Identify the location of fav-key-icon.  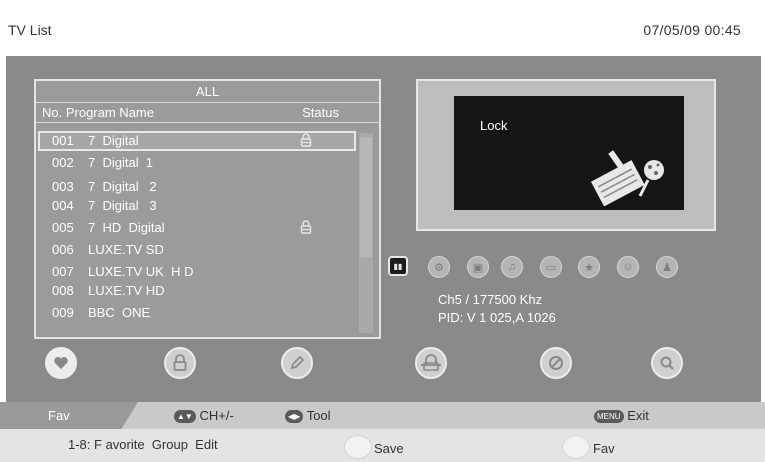
(576, 447).